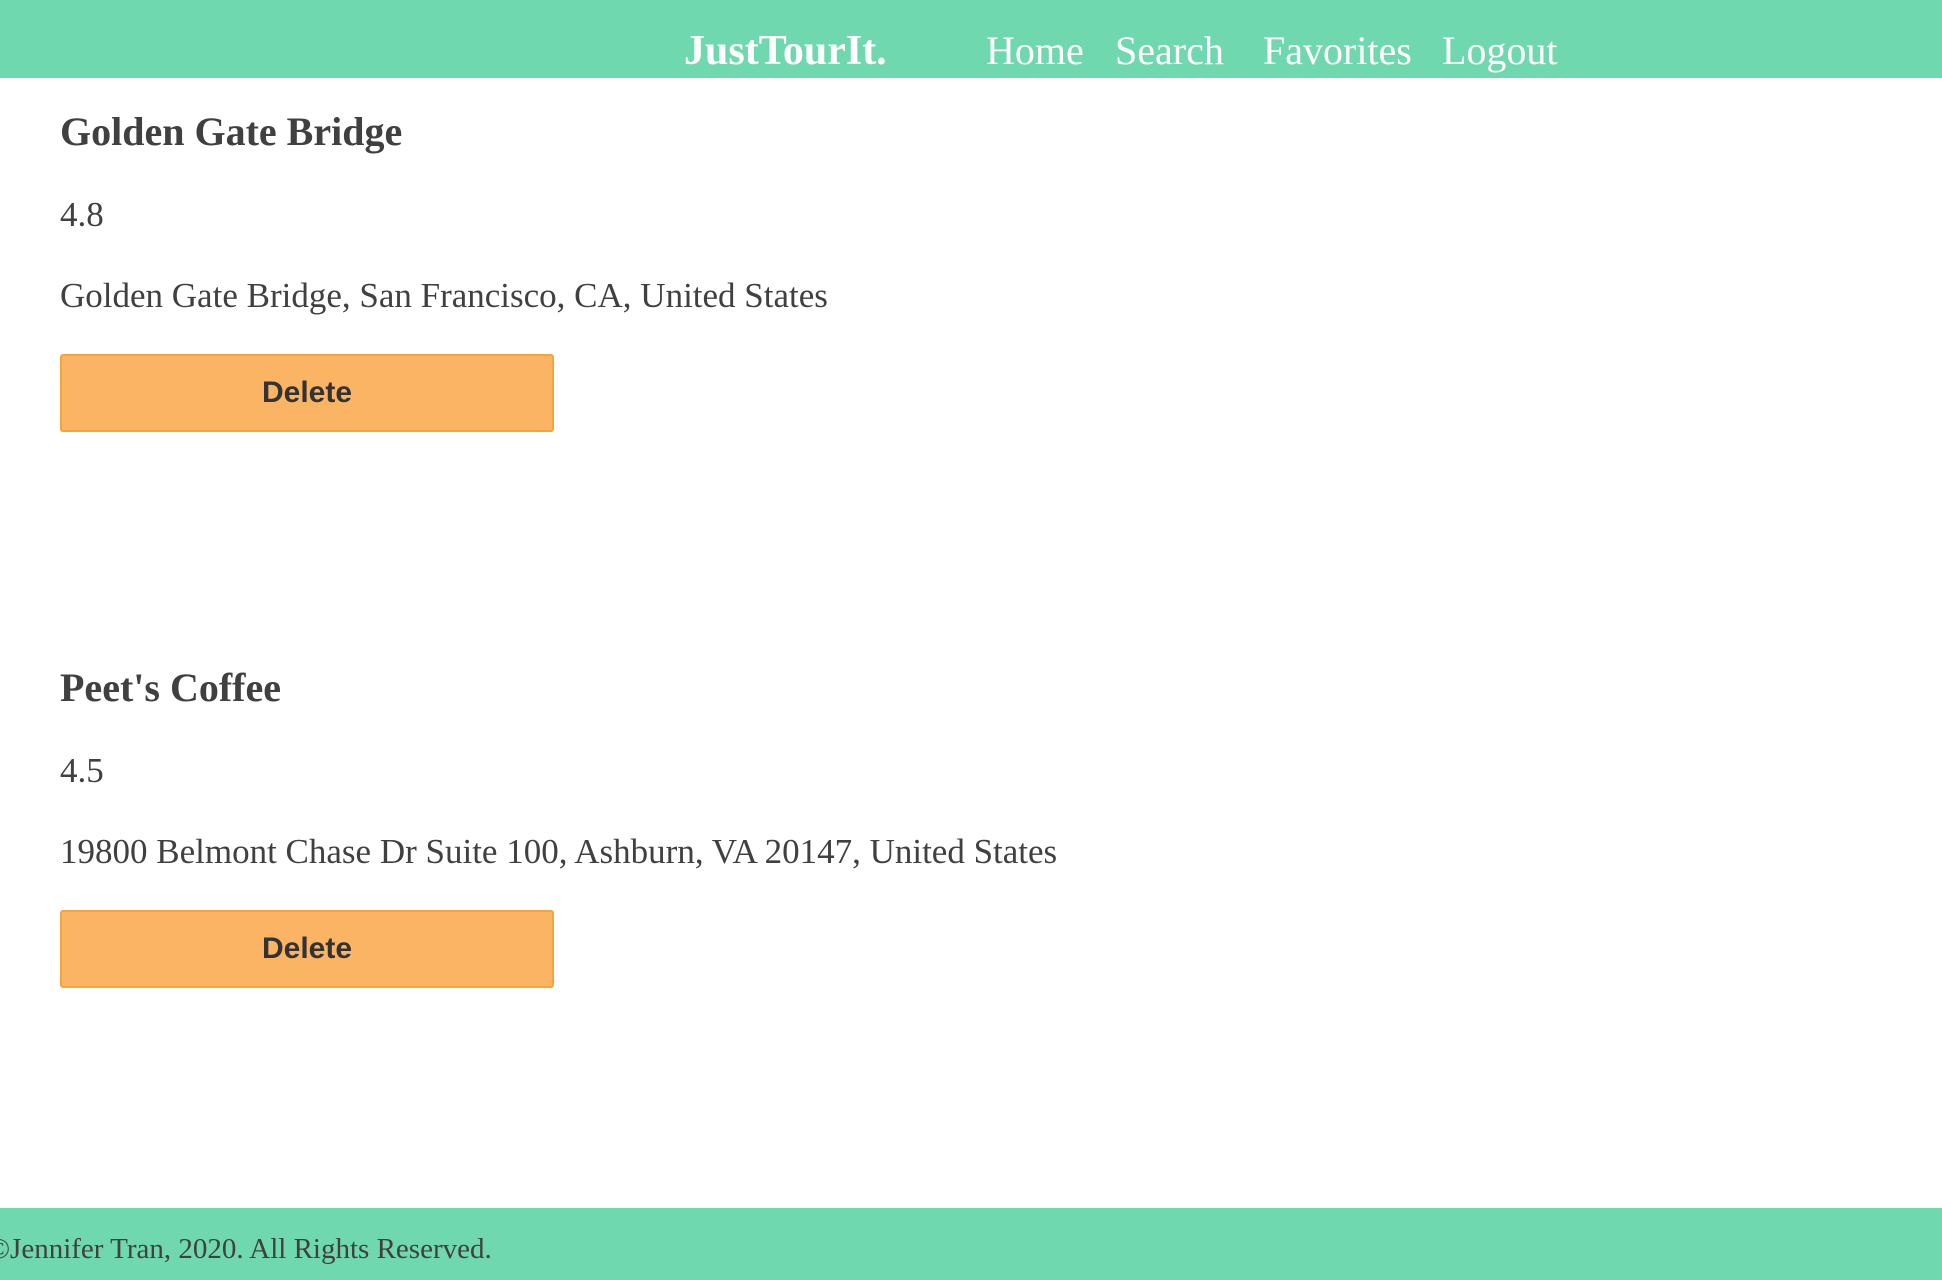 The image size is (1942, 1280). Describe the element at coordinates (785, 51) in the screenshot. I see `brand-logo: JustTourIt.` at that location.